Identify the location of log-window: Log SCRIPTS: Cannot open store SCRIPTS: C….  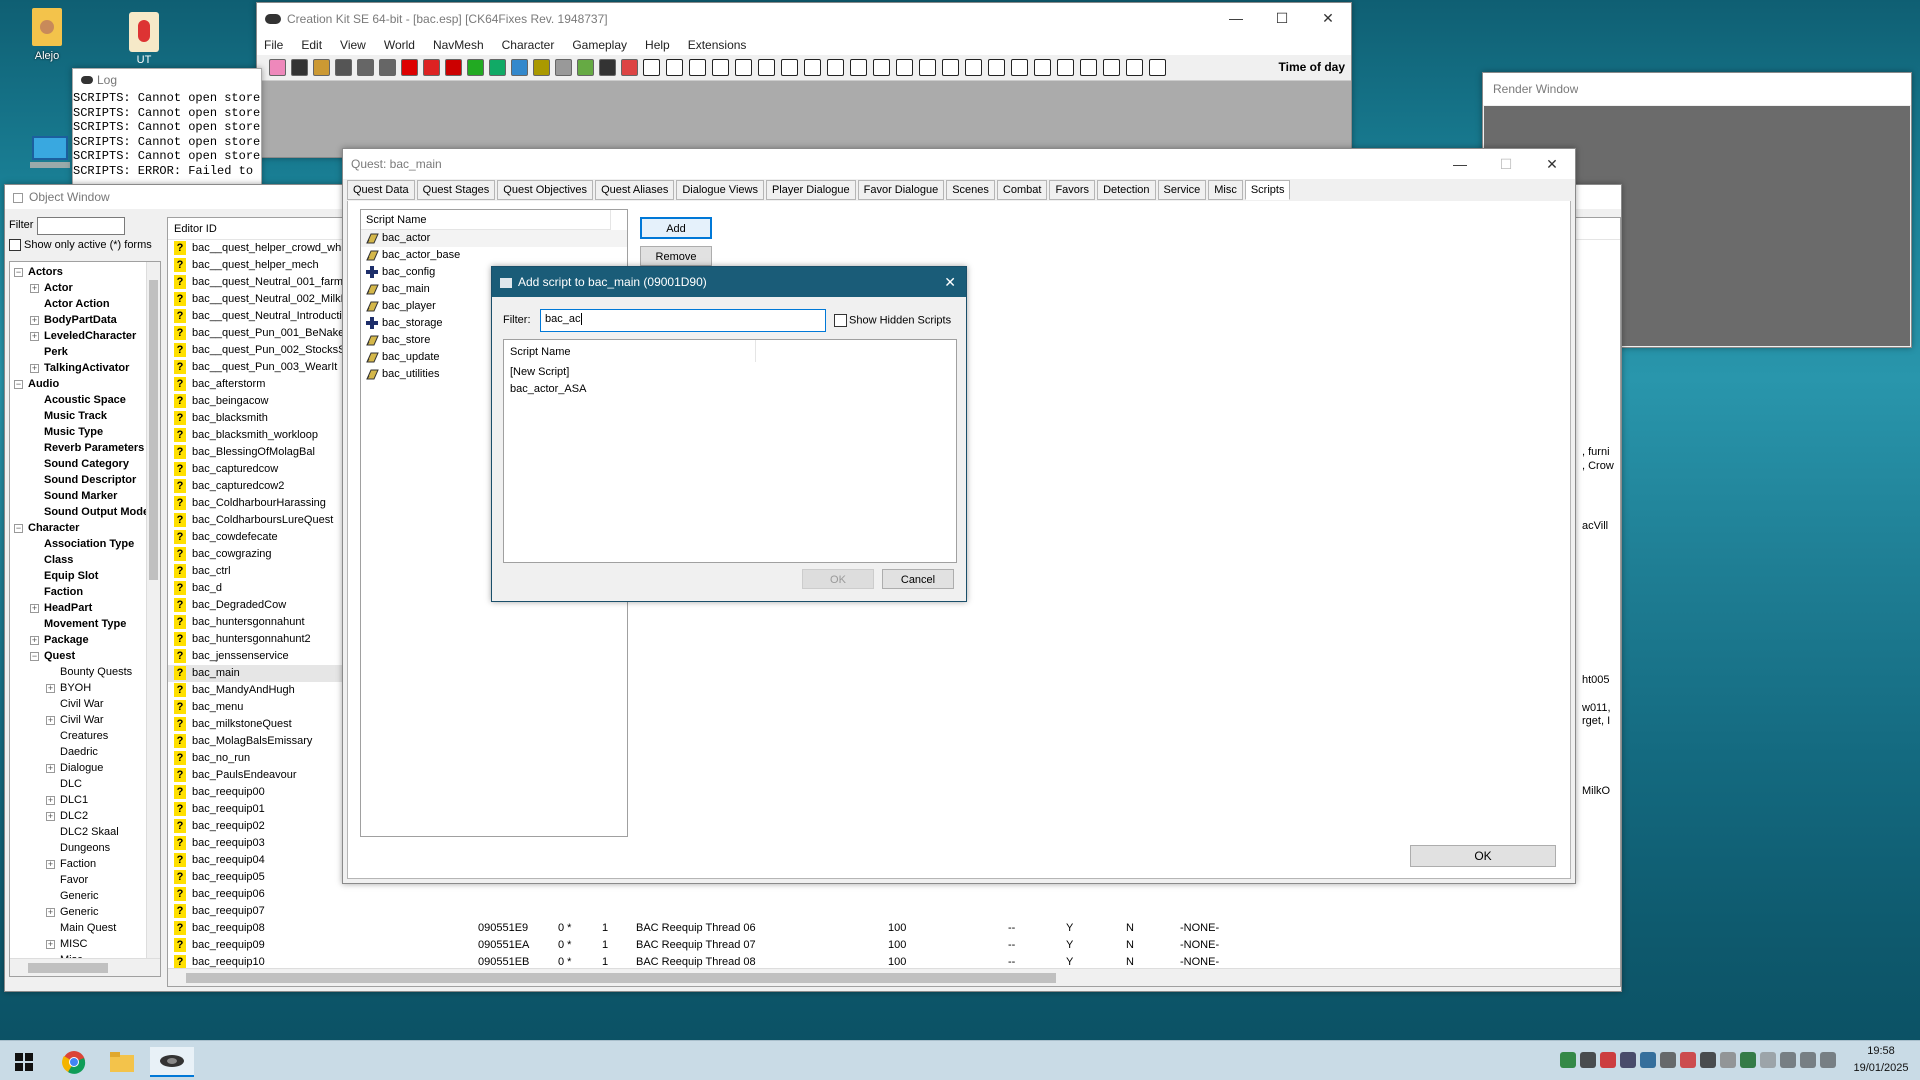
(167, 127).